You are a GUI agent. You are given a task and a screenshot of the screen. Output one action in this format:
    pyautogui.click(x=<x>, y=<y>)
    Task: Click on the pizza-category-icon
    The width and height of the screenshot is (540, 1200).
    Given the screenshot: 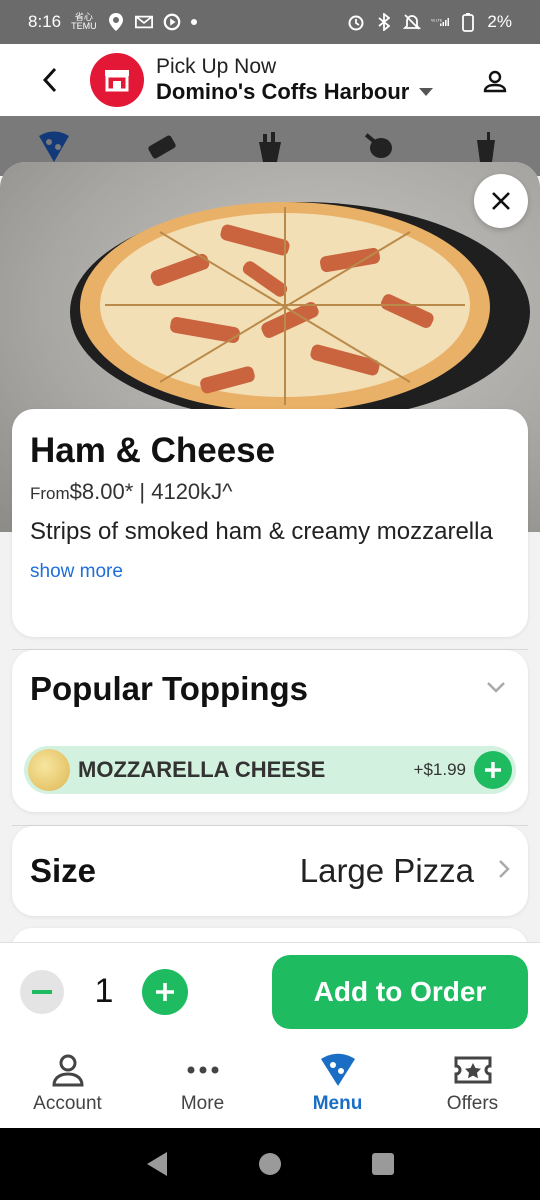 What is the action you would take?
    pyautogui.click(x=54, y=147)
    